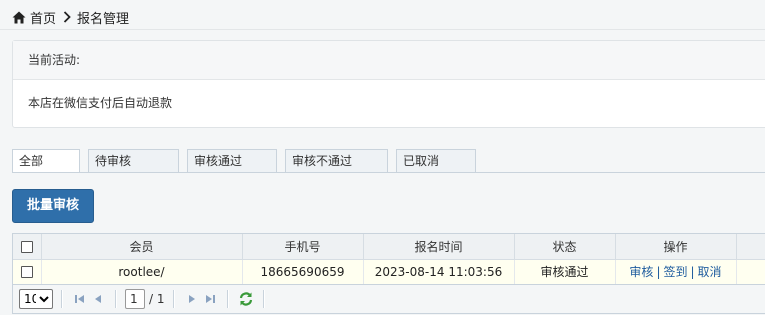 This screenshot has width=765, height=315. What do you see at coordinates (750, 247) in the screenshot?
I see `column-header-filler` at bounding box center [750, 247].